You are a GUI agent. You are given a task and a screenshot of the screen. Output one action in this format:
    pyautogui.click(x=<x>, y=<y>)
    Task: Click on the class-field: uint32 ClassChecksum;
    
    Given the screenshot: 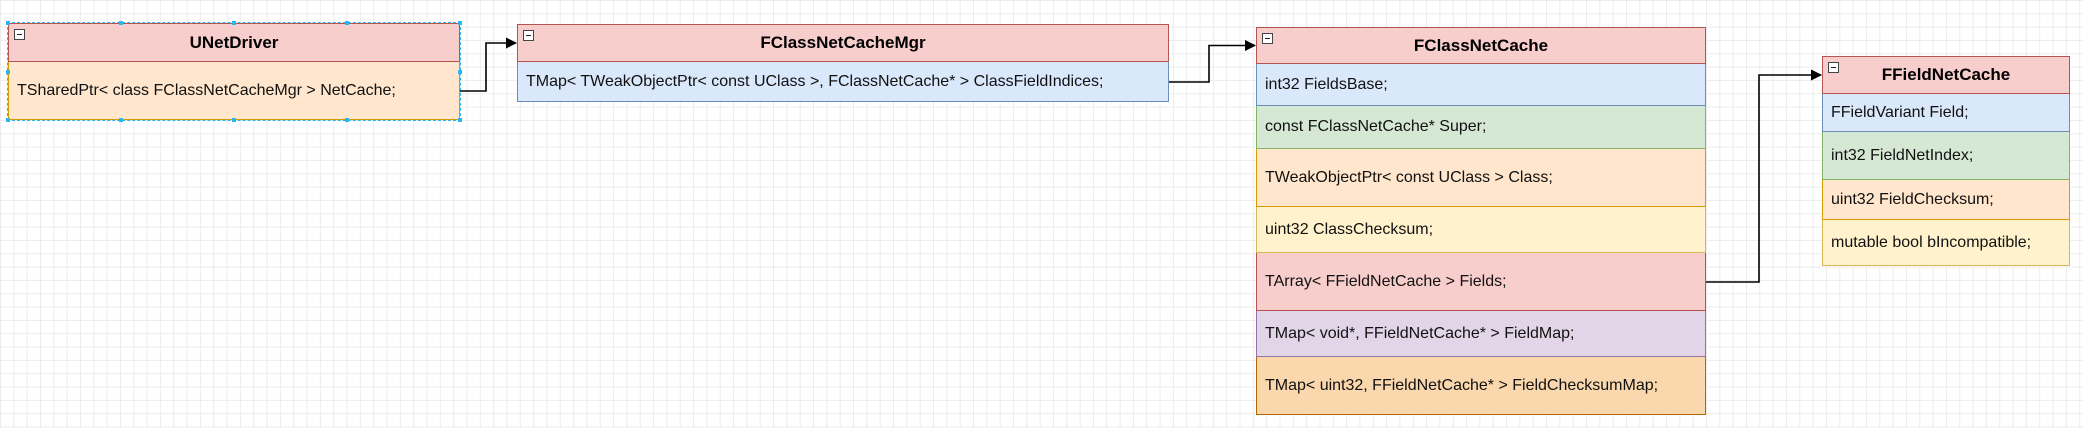 What is the action you would take?
    pyautogui.click(x=1481, y=230)
    